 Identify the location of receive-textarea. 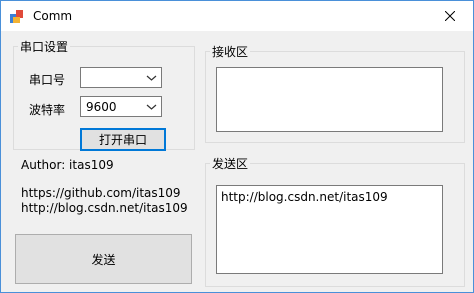
(329, 99).